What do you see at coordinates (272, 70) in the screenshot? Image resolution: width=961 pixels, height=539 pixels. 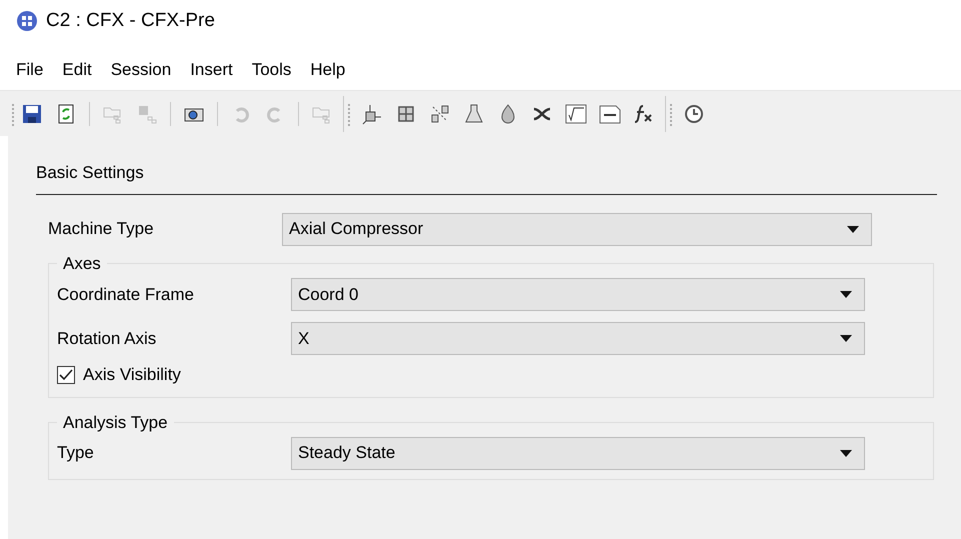 I see `menu-item: Tools` at bounding box center [272, 70].